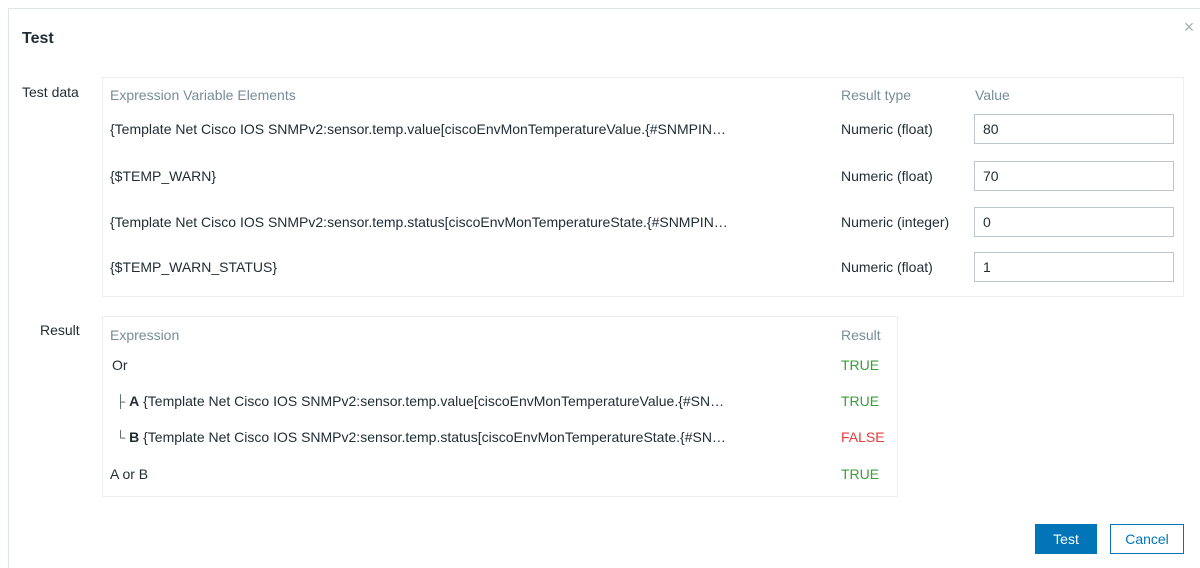  Describe the element at coordinates (194, 267) in the screenshot. I see `test-data-row-expression: {$TEMP_WARN_STATUS}` at that location.